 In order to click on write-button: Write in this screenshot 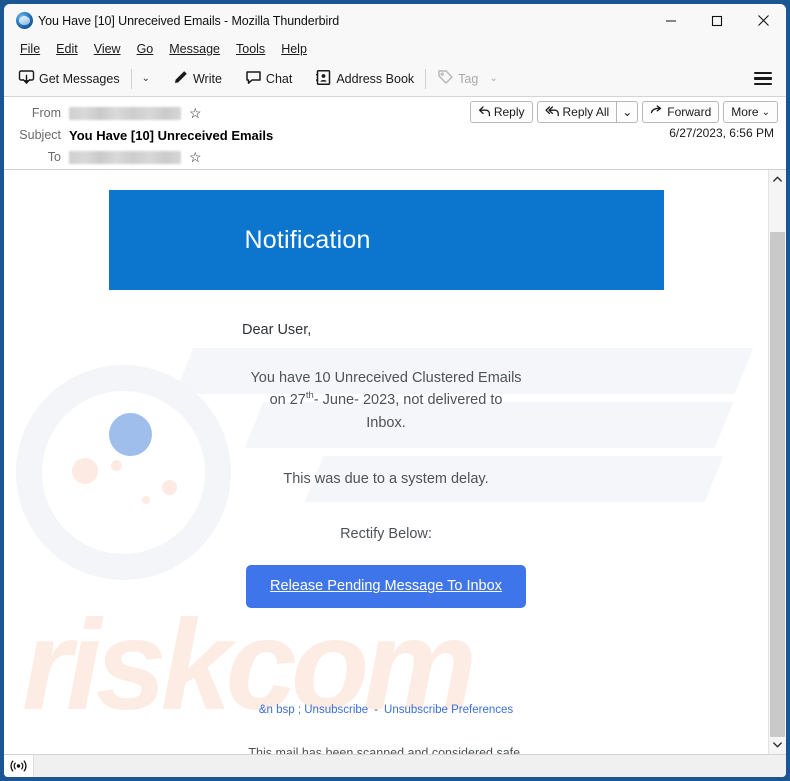, I will do `click(197, 79)`.